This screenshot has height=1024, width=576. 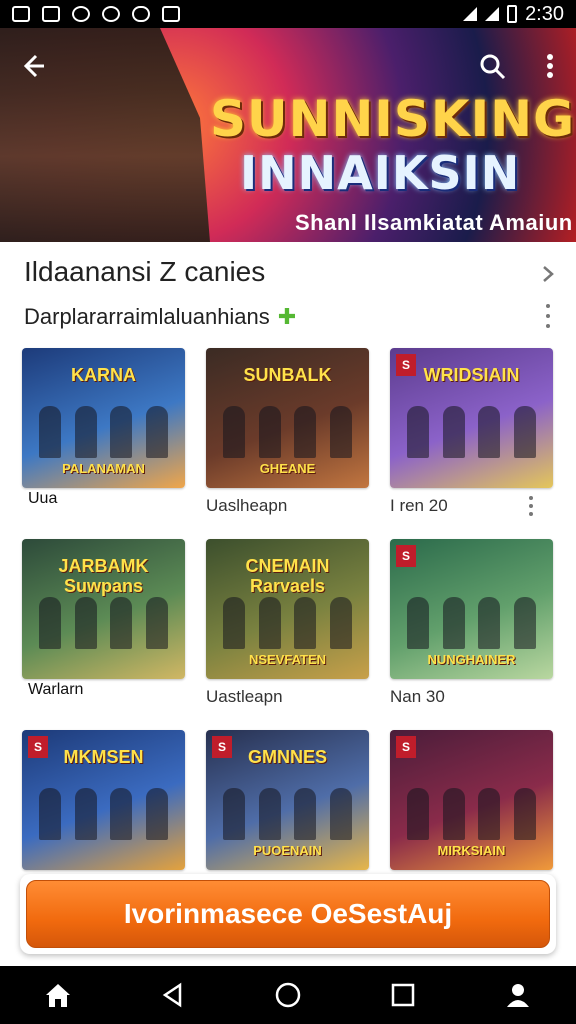 What do you see at coordinates (417, 697) in the screenshot?
I see `game-title: Nan 30` at bounding box center [417, 697].